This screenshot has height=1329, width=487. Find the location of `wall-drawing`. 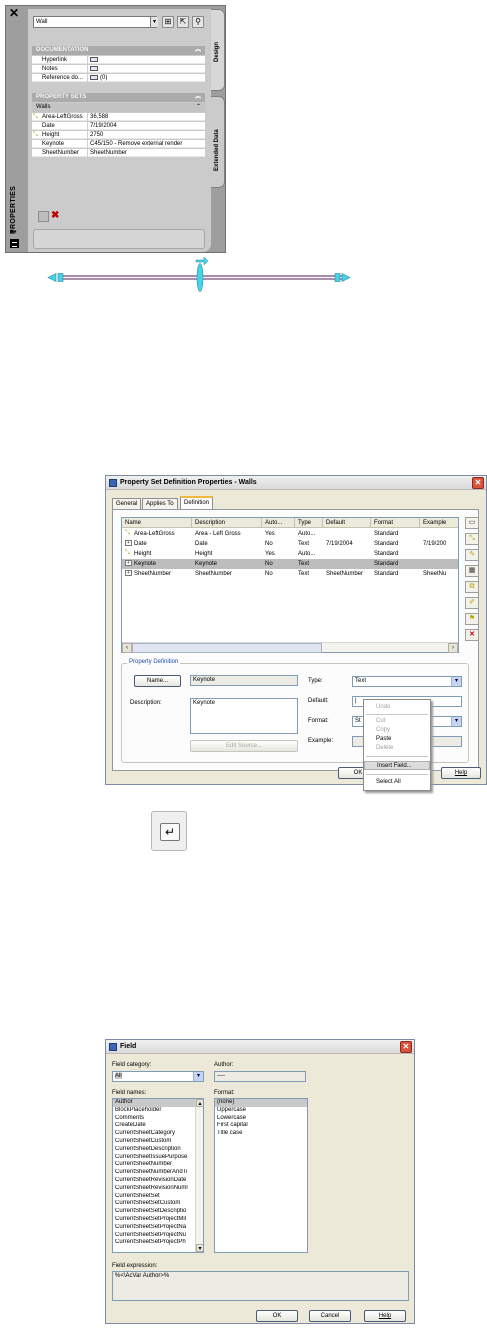

wall-drawing is located at coordinates (199, 276).